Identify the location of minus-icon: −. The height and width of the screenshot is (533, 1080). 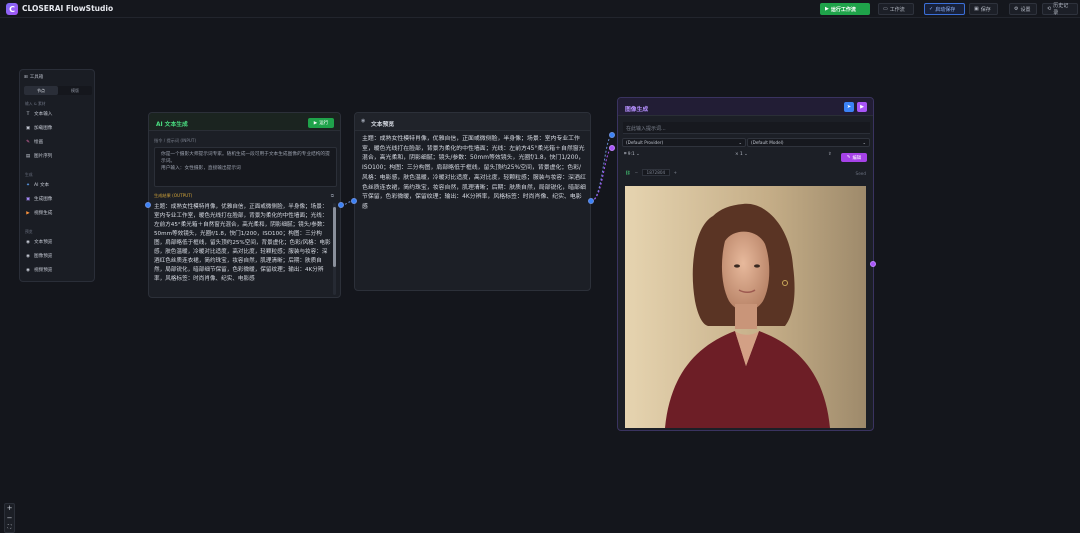
(637, 172).